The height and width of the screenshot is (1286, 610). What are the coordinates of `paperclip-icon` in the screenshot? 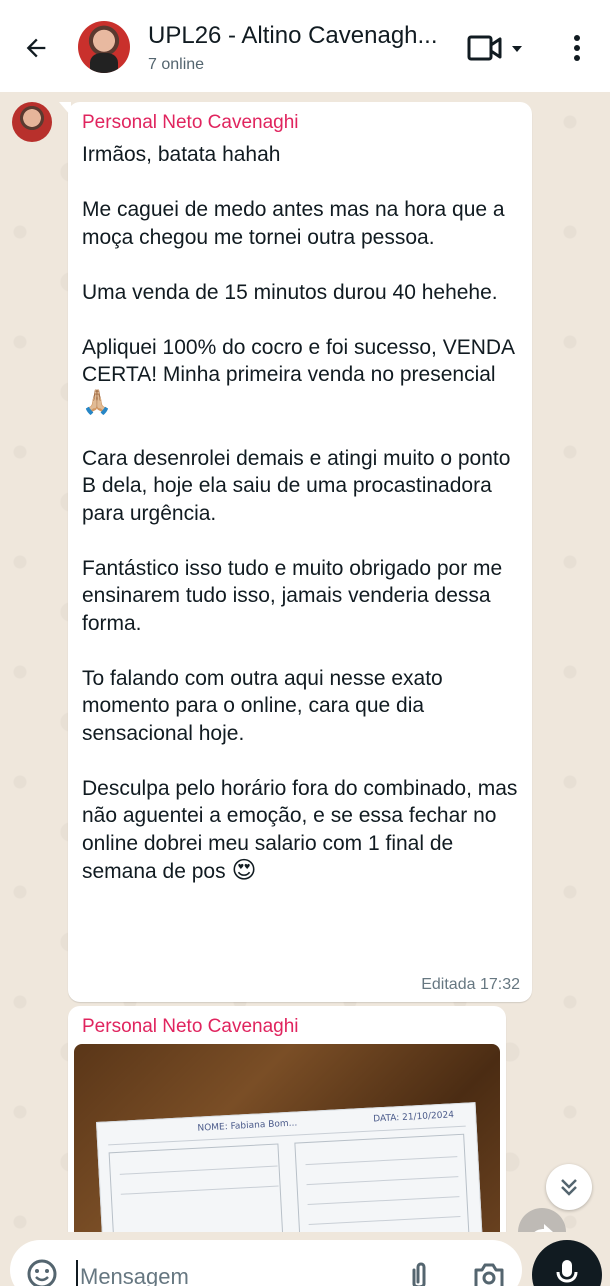 It's located at (419, 1274).